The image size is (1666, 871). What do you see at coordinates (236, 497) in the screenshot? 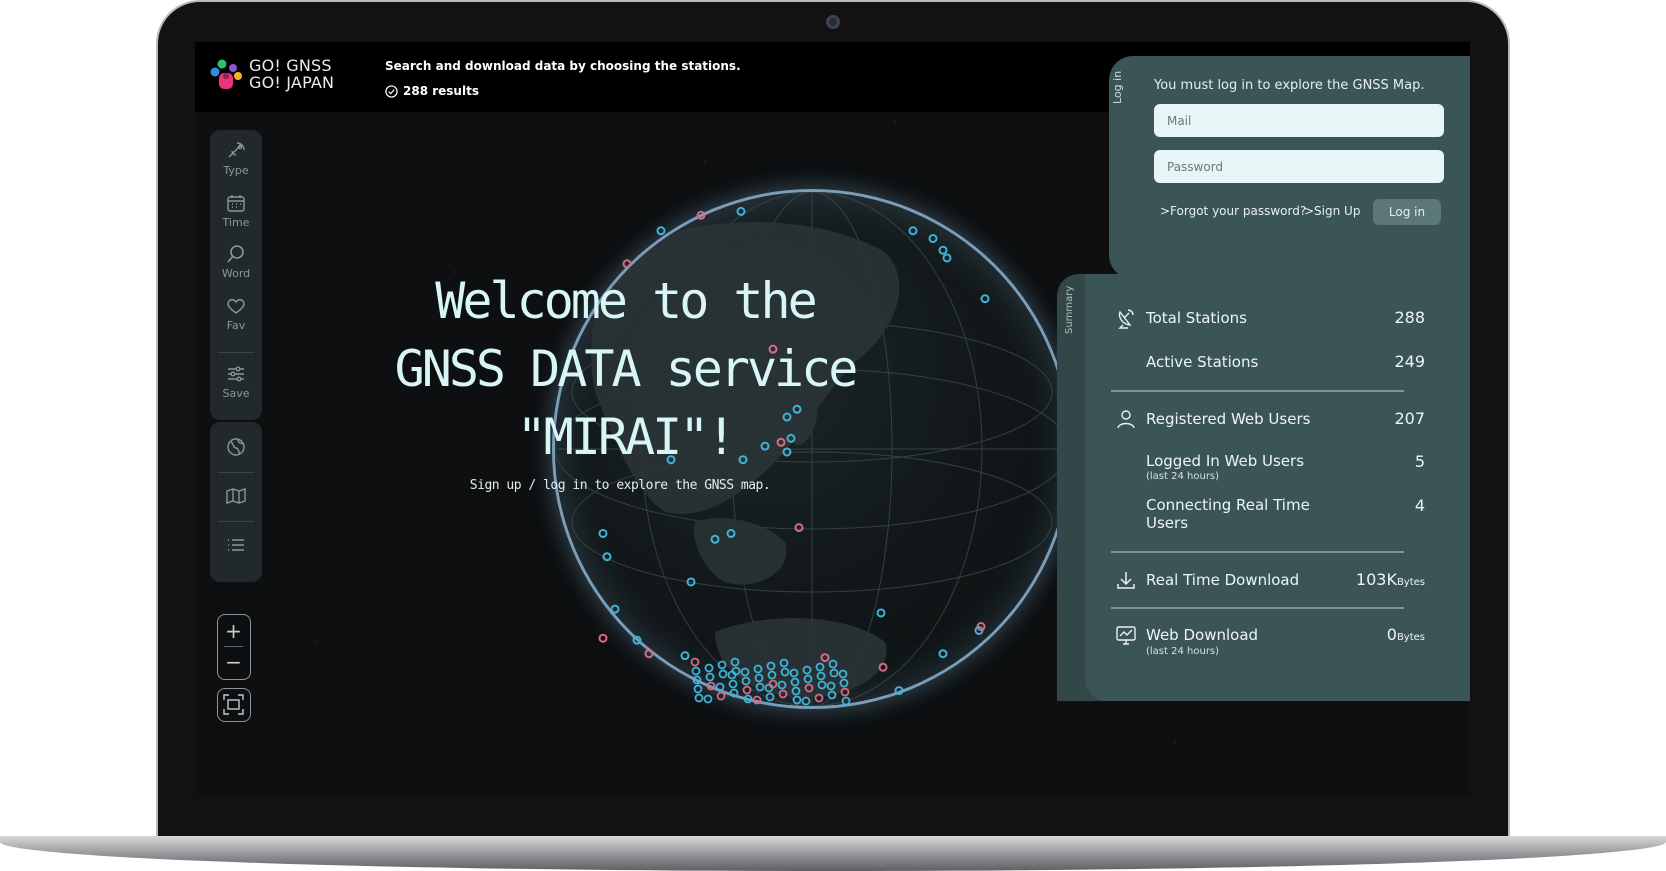
I see `view-map-button` at bounding box center [236, 497].